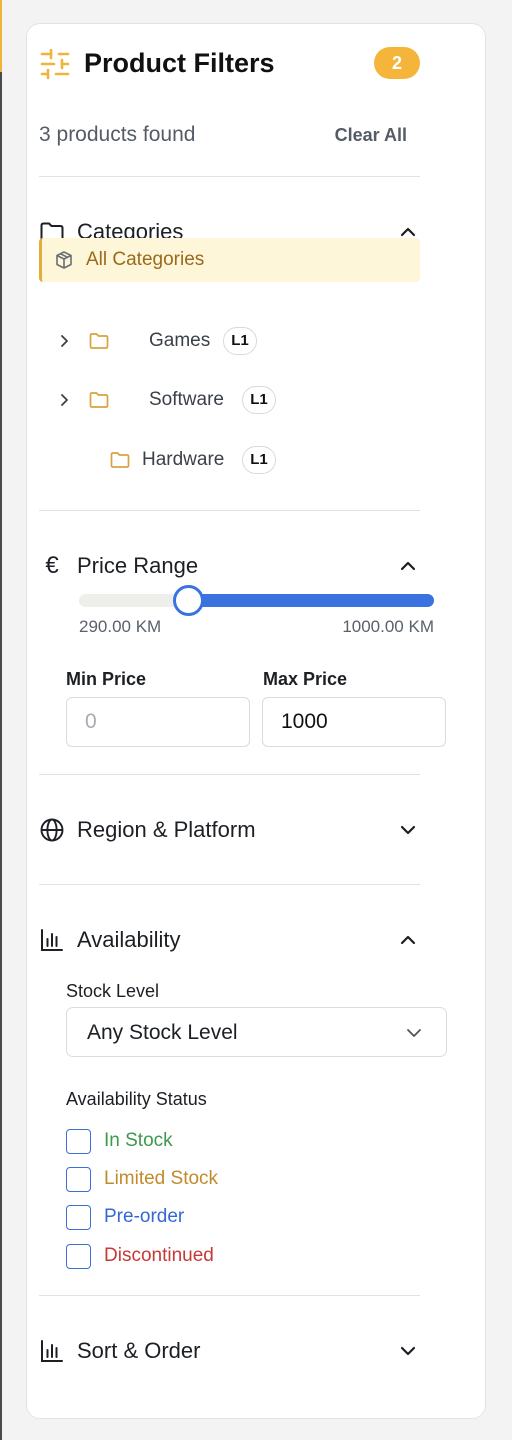 The image size is (512, 1440). What do you see at coordinates (117, 134) in the screenshot?
I see `results-count: 3 products found` at bounding box center [117, 134].